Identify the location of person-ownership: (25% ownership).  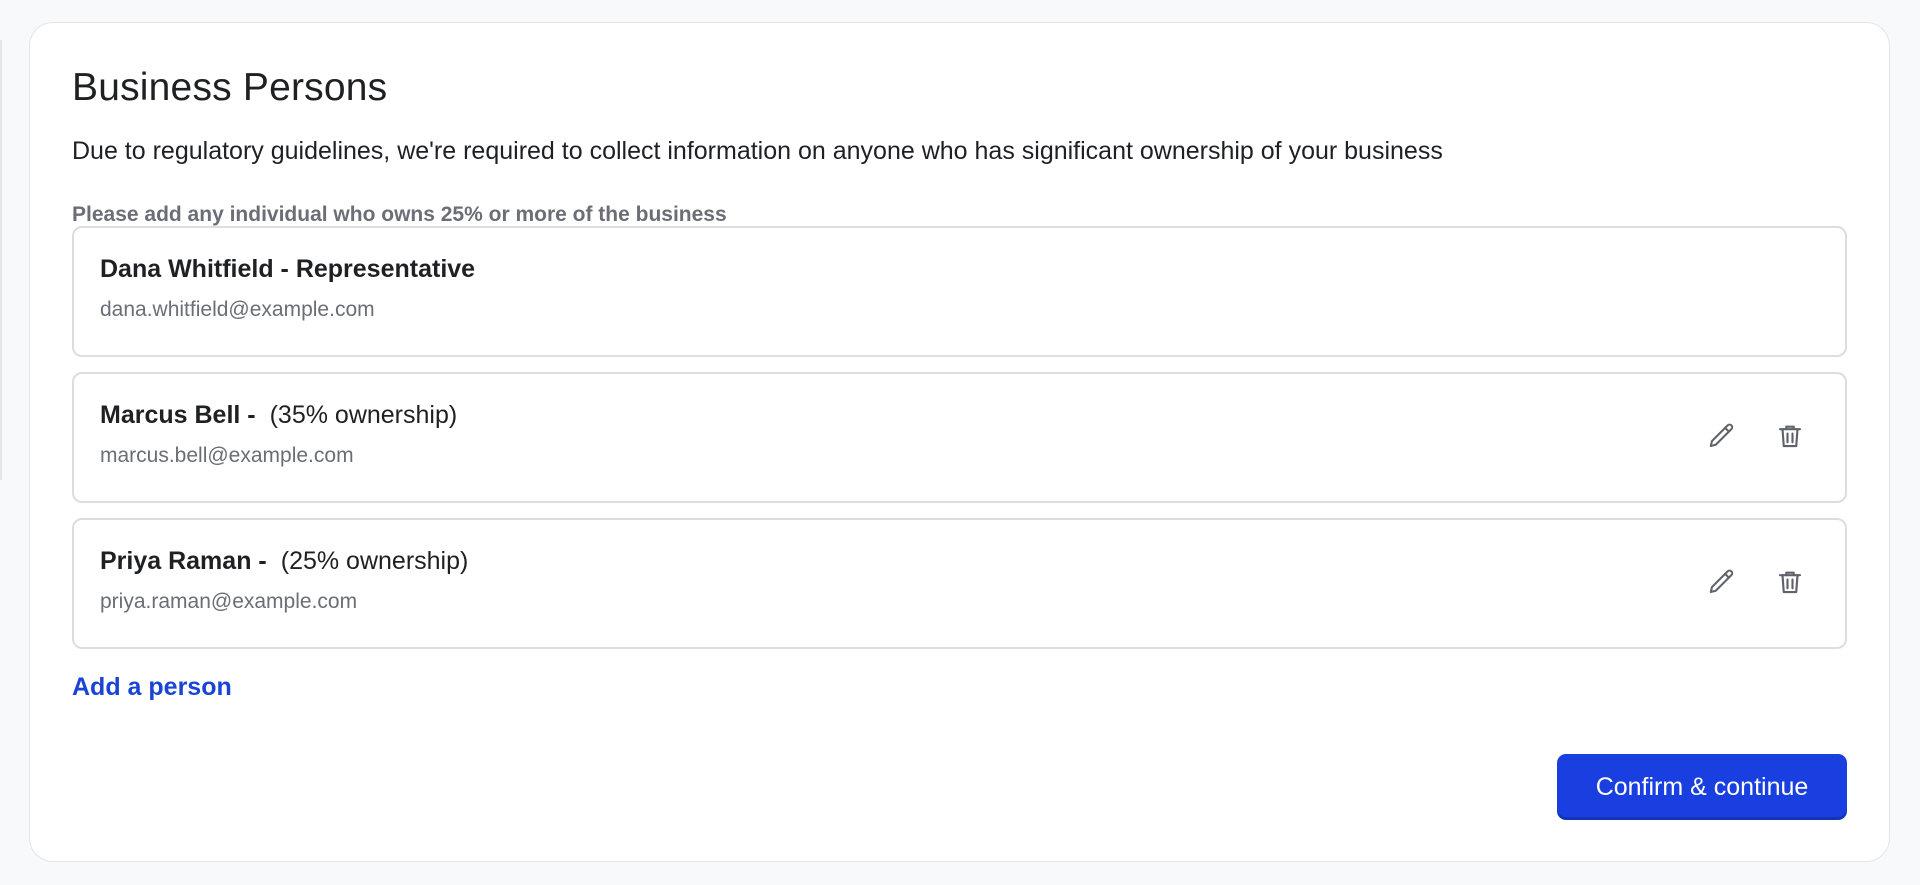
(374, 561).